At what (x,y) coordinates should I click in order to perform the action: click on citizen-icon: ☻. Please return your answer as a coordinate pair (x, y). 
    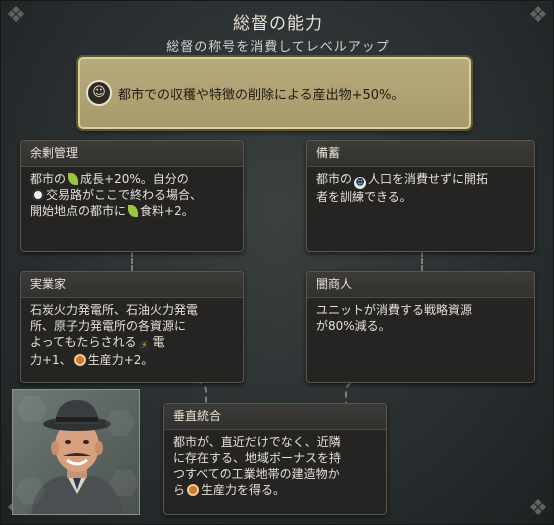
    Looking at the image, I should click on (360, 183).